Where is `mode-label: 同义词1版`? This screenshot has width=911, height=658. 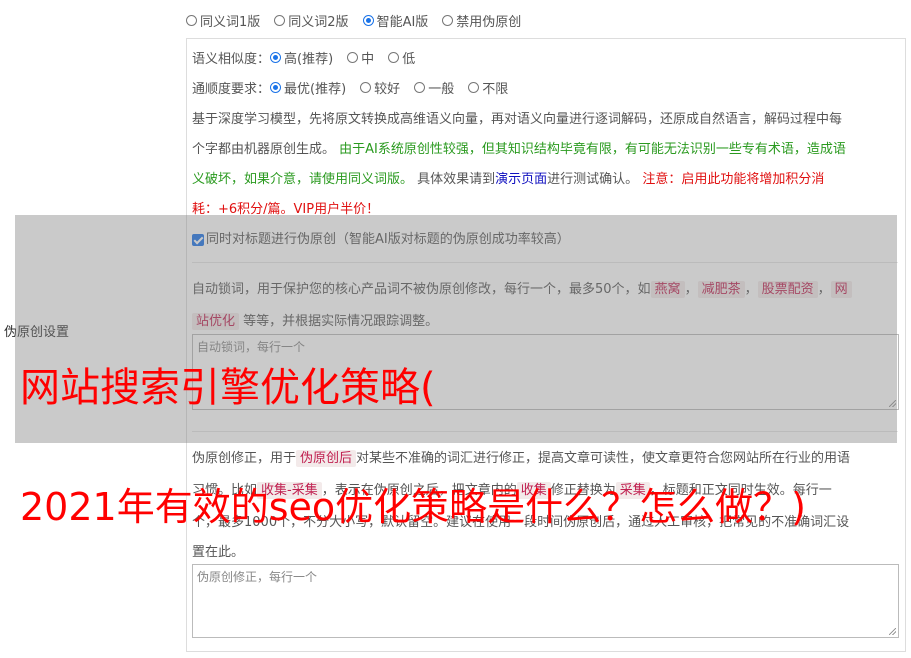
mode-label: 同义词1版 is located at coordinates (230, 22).